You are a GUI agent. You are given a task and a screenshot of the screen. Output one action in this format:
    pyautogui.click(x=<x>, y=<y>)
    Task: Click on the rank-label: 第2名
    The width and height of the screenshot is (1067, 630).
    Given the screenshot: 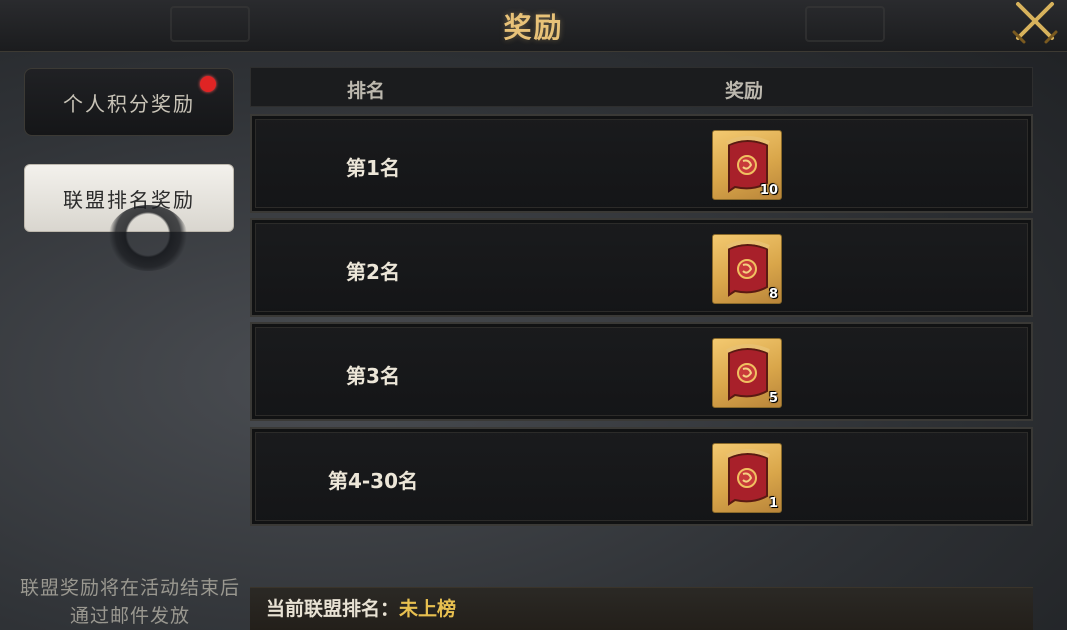 What is the action you would take?
    pyautogui.click(x=373, y=272)
    